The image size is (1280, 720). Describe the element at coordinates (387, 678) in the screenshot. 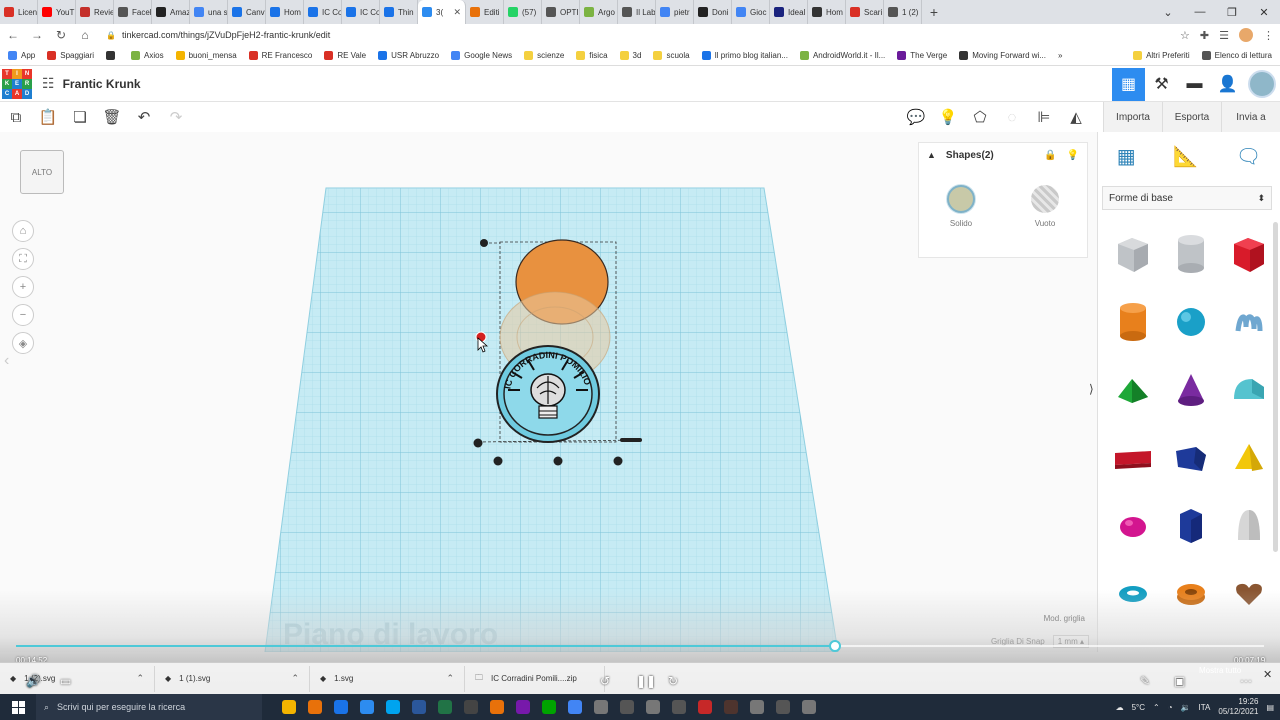

I see `download-item: ◆ 1.svg ⌃` at that location.